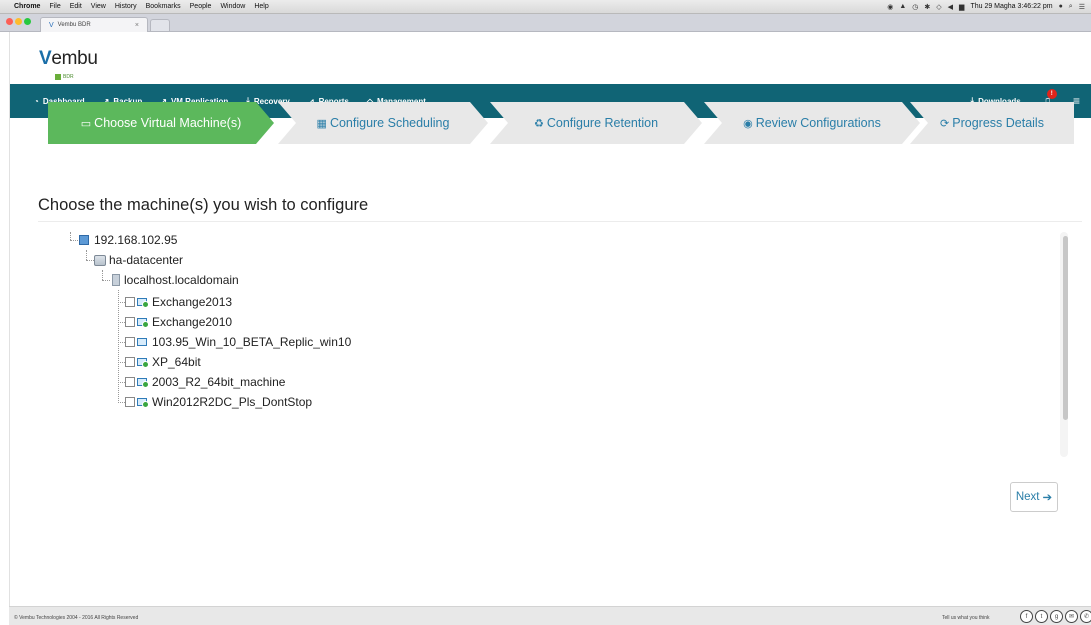 Image resolution: width=1091 pixels, height=625 pixels. What do you see at coordinates (84, 240) in the screenshot?
I see `vcenter-server-icon` at bounding box center [84, 240].